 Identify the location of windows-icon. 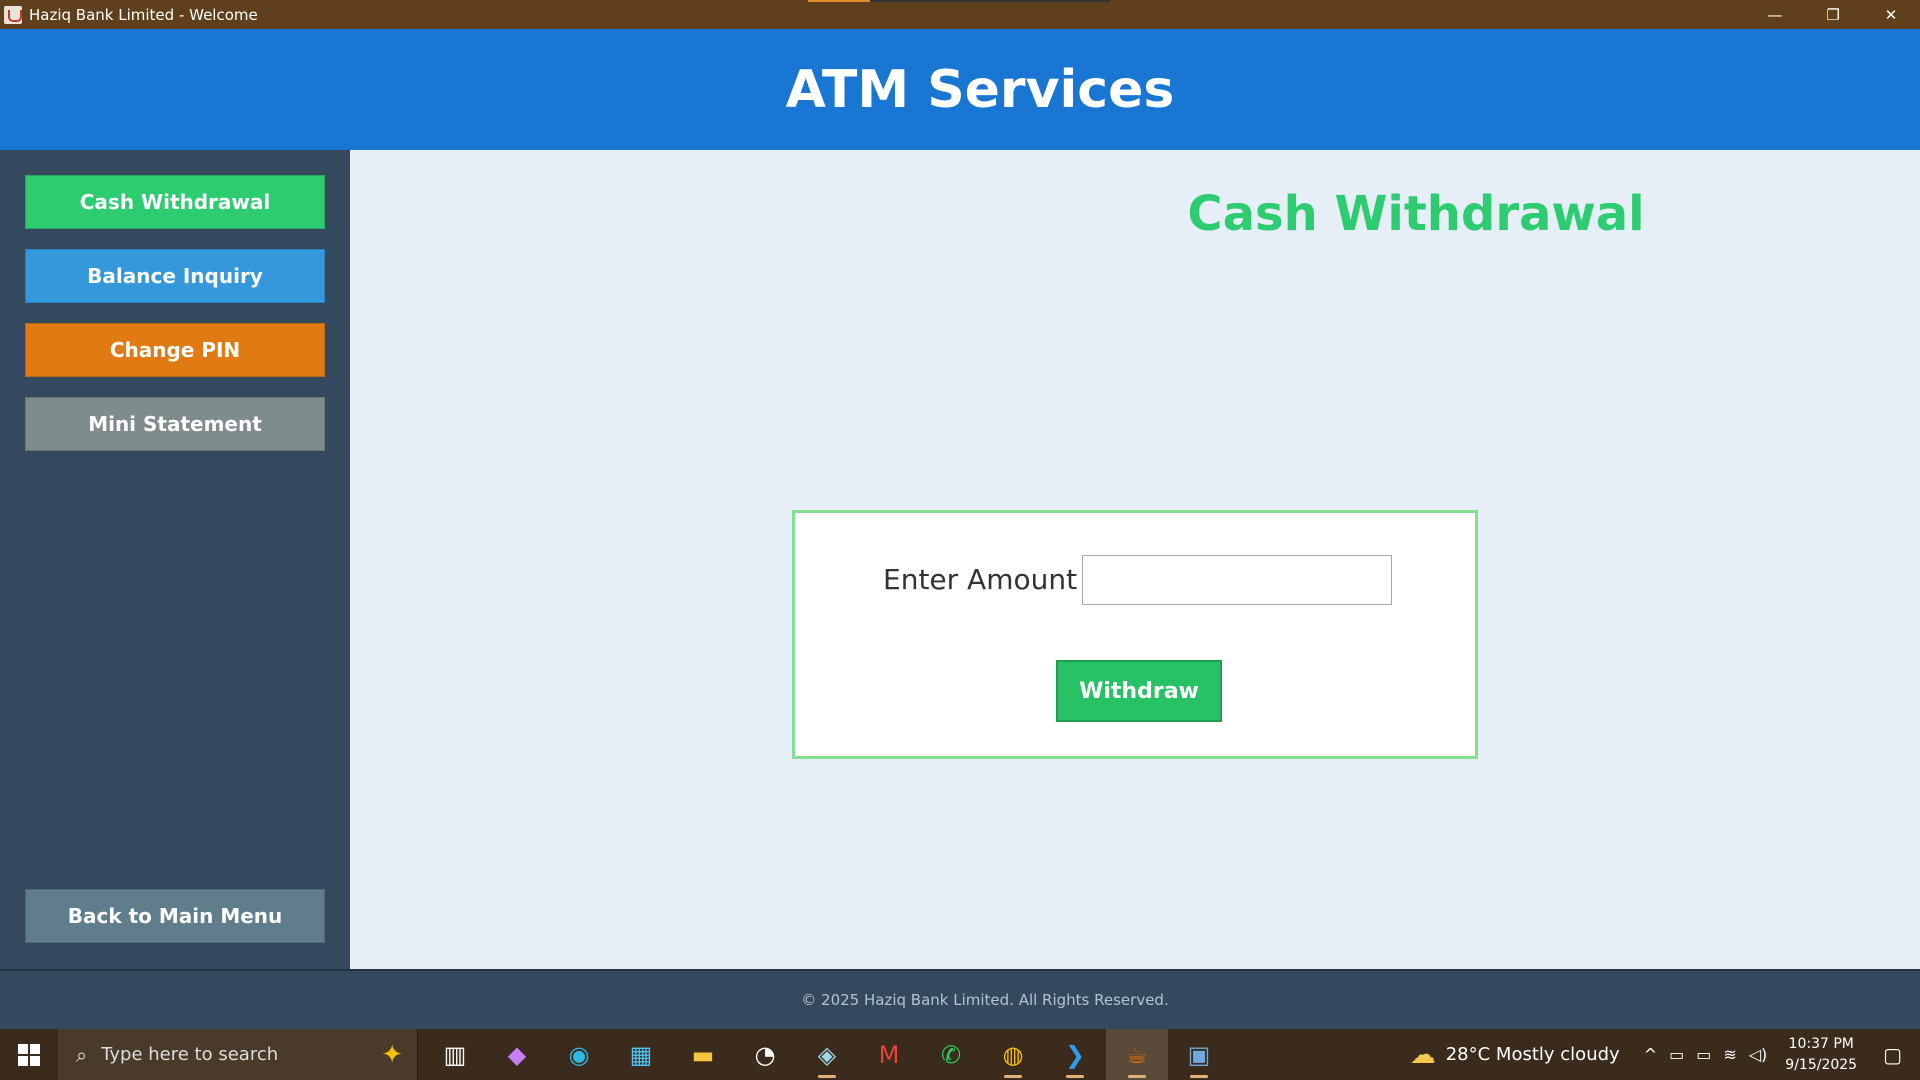
(29, 1054).